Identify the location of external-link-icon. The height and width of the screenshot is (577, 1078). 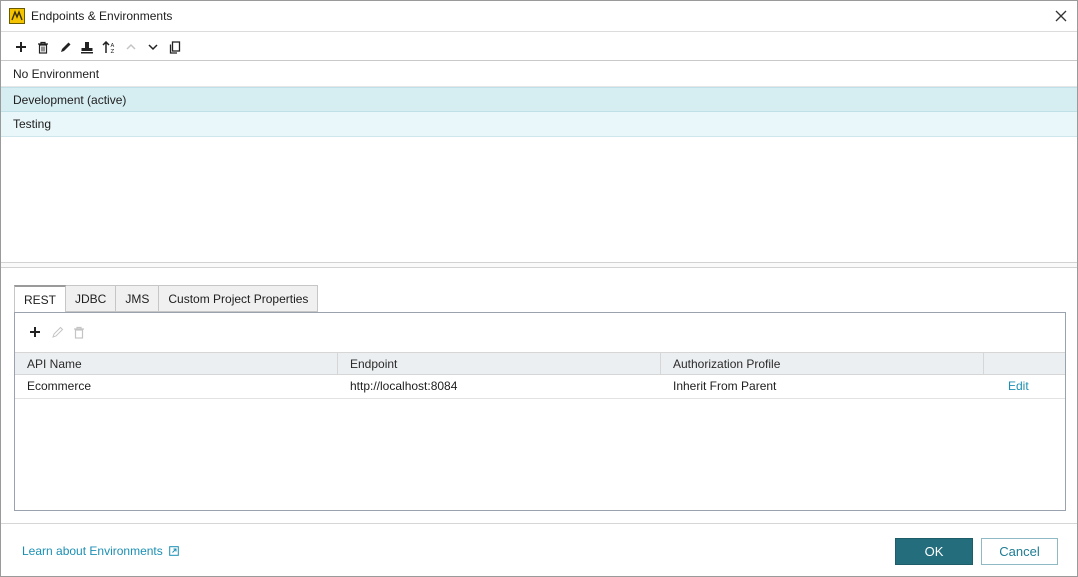
(173, 551).